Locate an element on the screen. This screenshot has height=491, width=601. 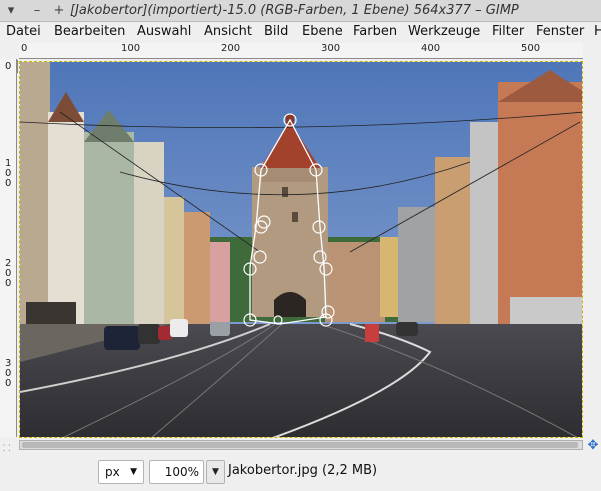
menu-bild: Bild is located at coordinates (276, 31).